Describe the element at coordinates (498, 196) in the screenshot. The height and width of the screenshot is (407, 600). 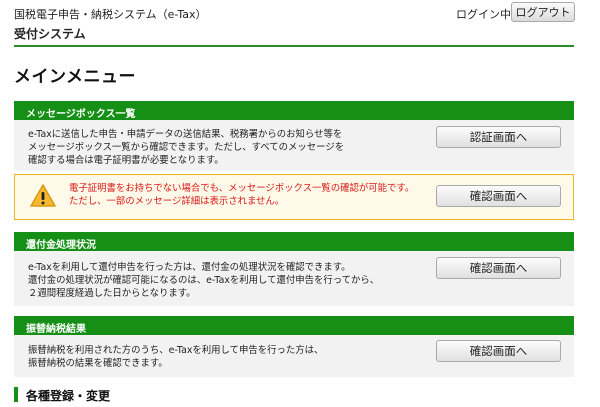
I see `confirm-screen-button-messages: 確認画面へ` at that location.